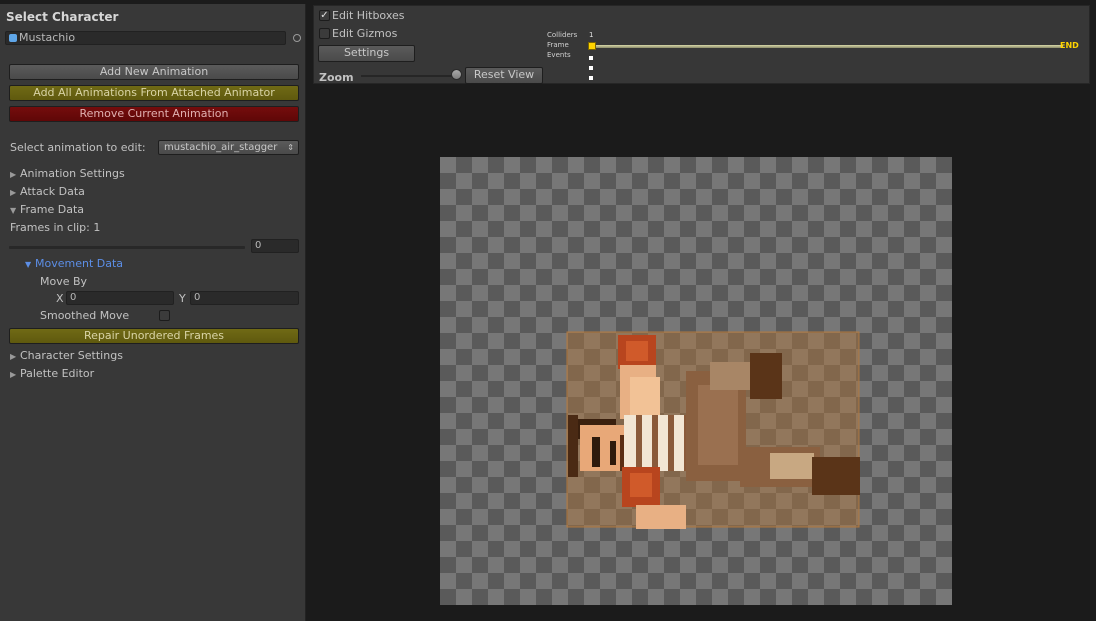 Image resolution: width=1096 pixels, height=621 pixels. I want to click on edit-gizmos-checkbox, so click(324, 33).